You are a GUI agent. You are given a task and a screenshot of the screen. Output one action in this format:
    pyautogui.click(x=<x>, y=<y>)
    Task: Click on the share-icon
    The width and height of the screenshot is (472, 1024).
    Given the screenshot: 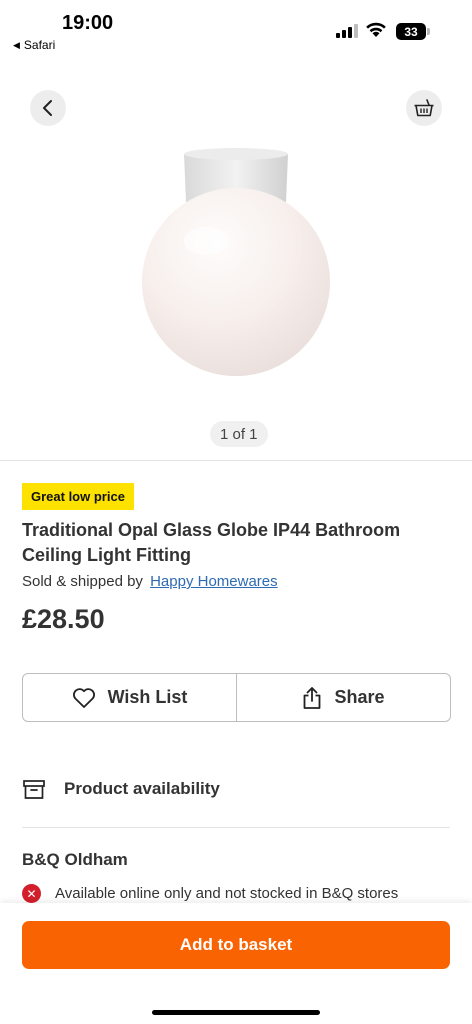 What is the action you would take?
    pyautogui.click(x=312, y=697)
    